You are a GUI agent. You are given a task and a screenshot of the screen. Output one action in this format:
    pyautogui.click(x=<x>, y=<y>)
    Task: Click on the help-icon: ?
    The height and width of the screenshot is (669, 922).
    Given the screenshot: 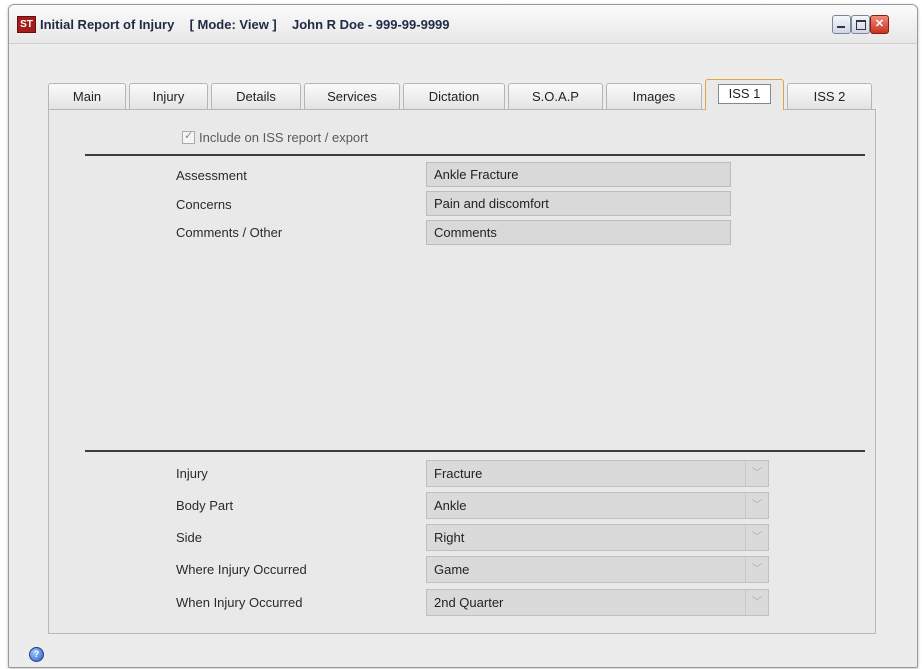 What is the action you would take?
    pyautogui.click(x=36, y=654)
    